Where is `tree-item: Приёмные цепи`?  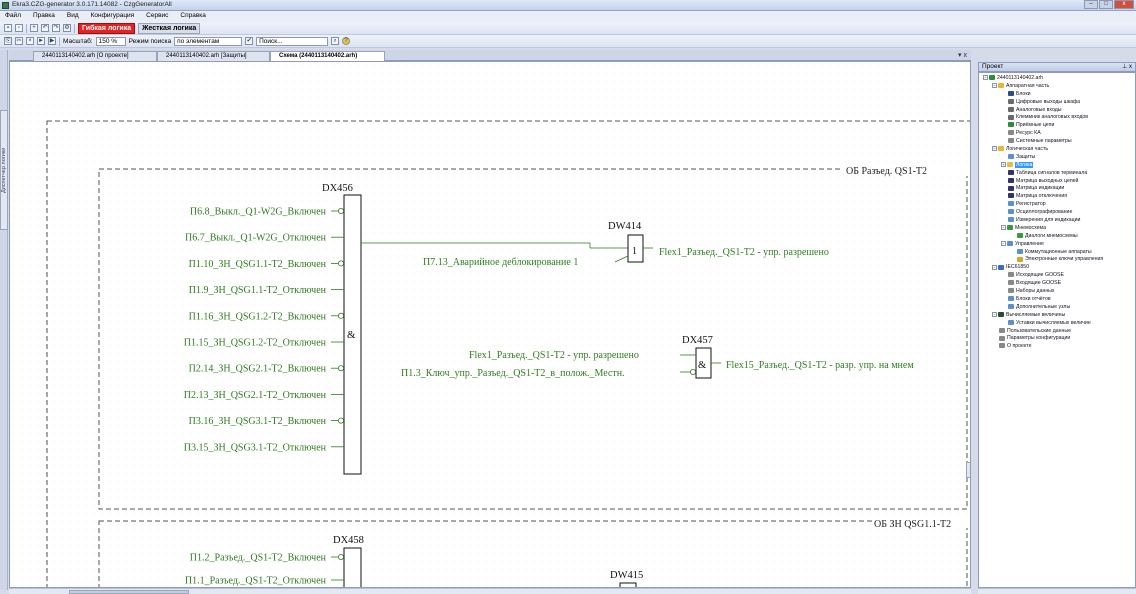
tree-item: Приёмные цепи is located at coordinates (1057, 126).